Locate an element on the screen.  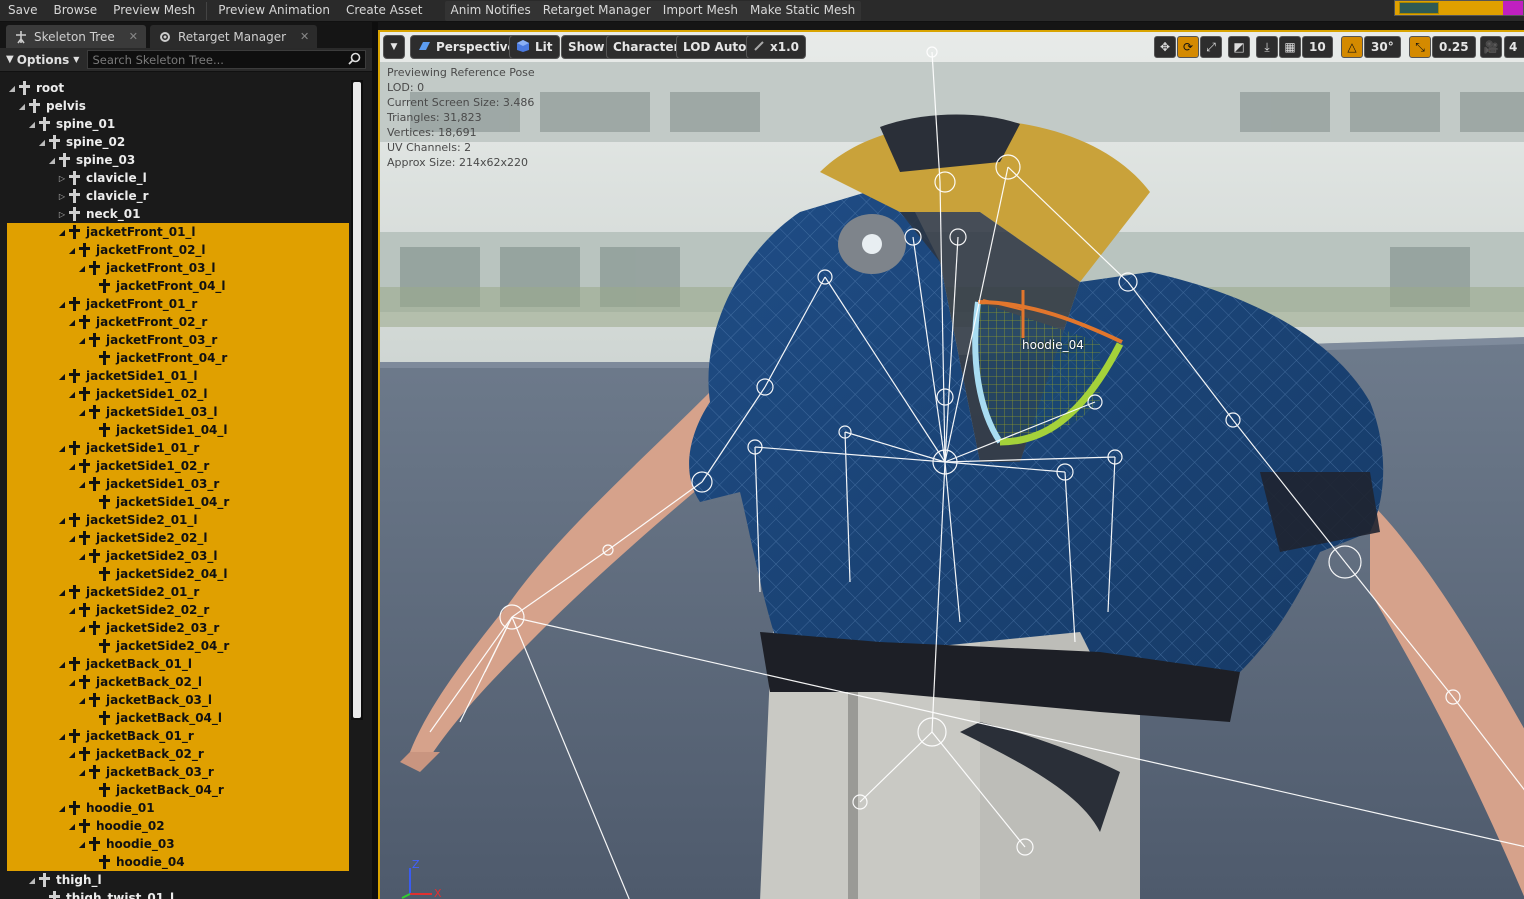
tree-row: ◢ jacketBack_01_r is located at coordinates (178, 736).